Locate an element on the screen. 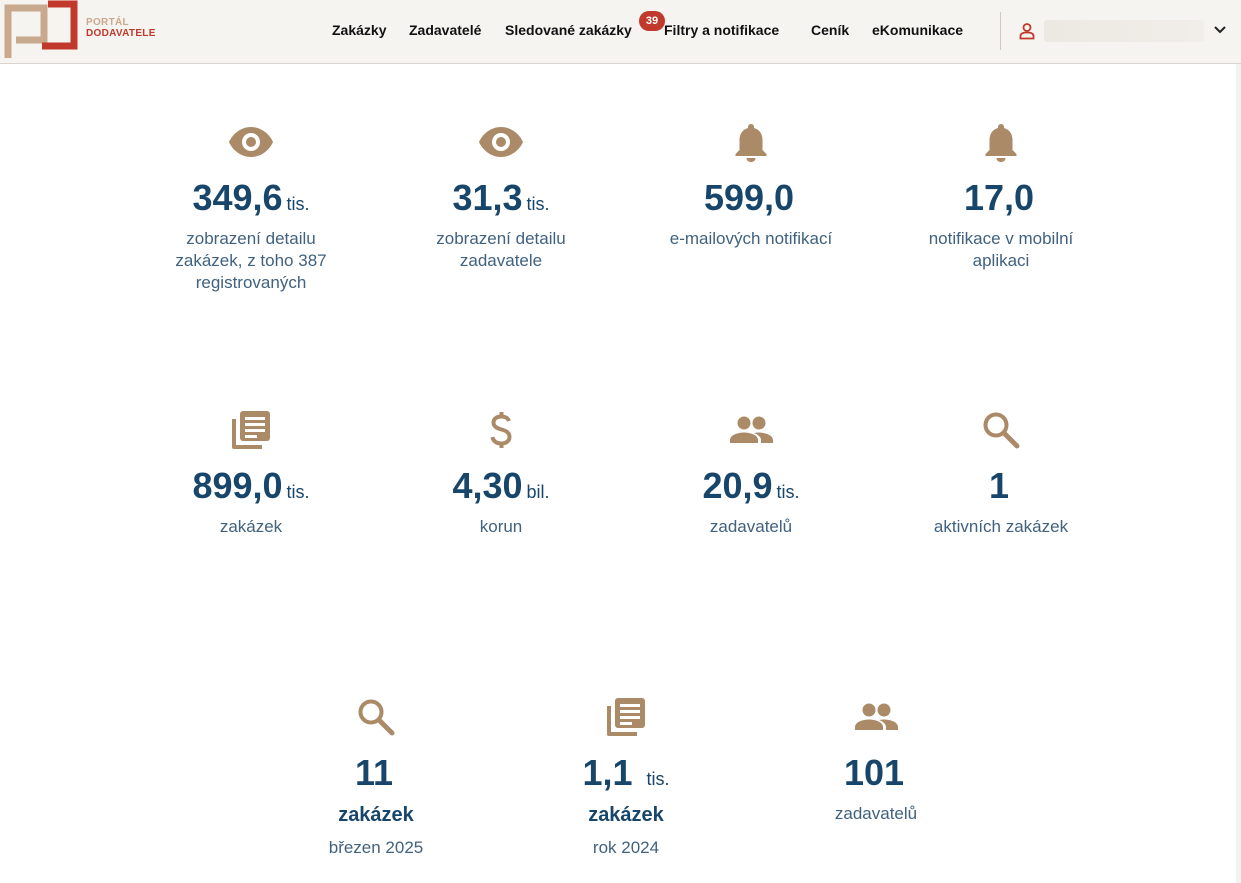  stat-email-notifications: 599,0 e-mailových notifikací is located at coordinates (751, 186).